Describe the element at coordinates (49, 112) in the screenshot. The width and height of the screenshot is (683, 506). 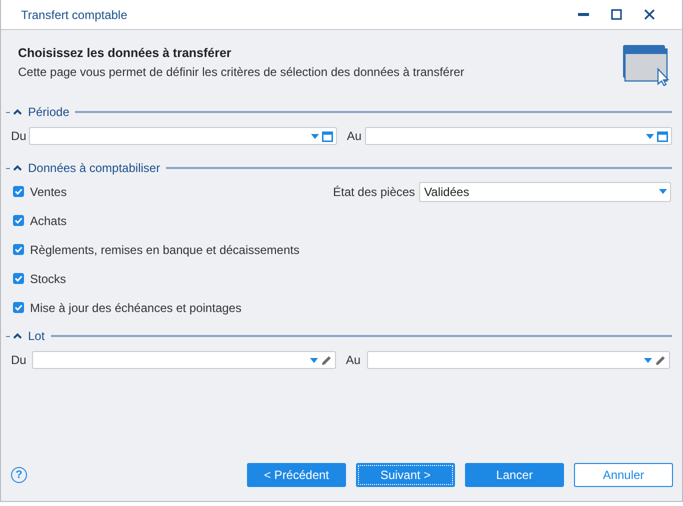
I see `section-title: Période` at that location.